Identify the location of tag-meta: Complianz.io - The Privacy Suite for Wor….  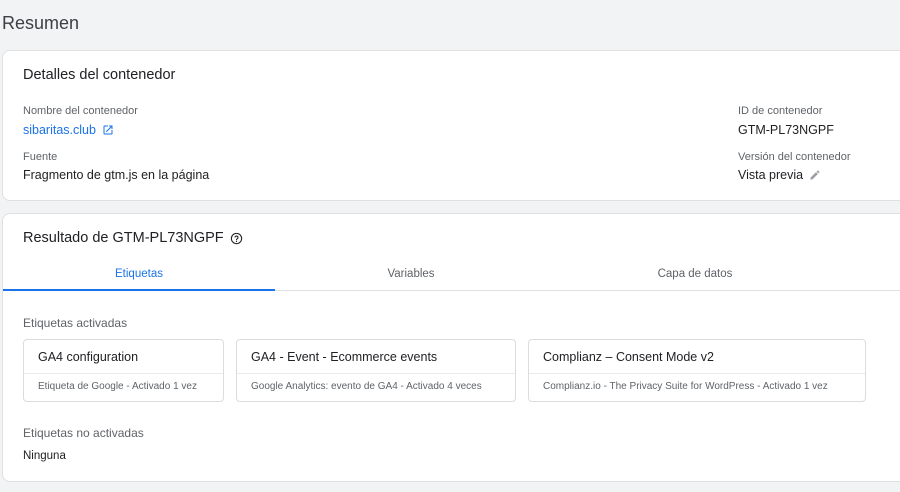
(685, 386).